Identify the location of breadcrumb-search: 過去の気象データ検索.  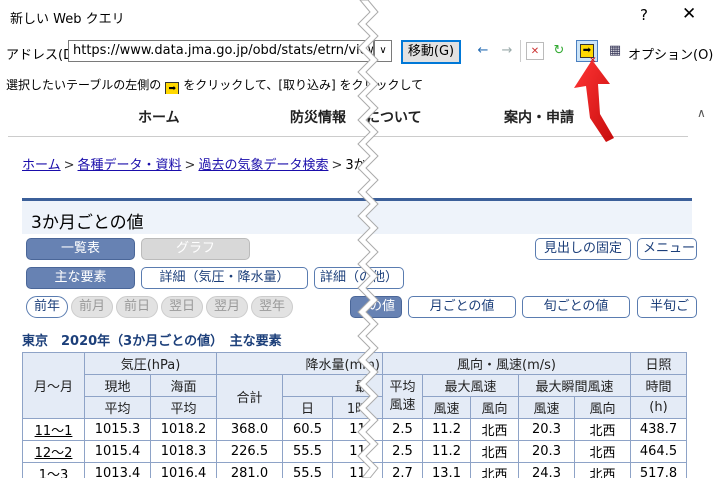
(263, 165).